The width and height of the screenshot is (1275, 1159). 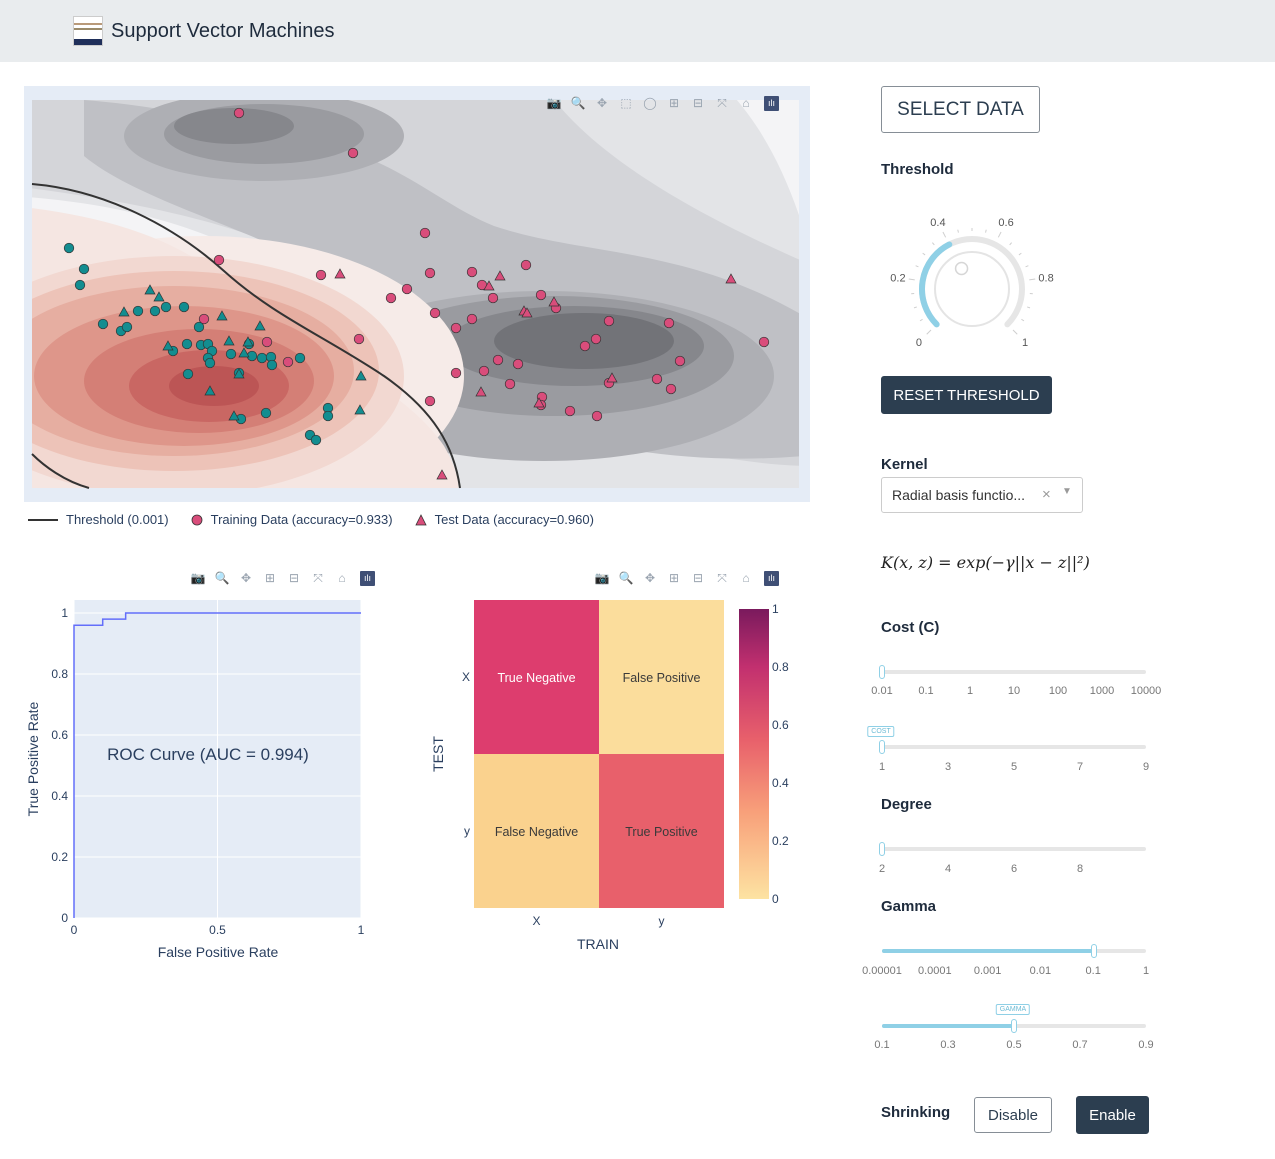 What do you see at coordinates (1112, 1115) in the screenshot?
I see `enable-button: Enable` at bounding box center [1112, 1115].